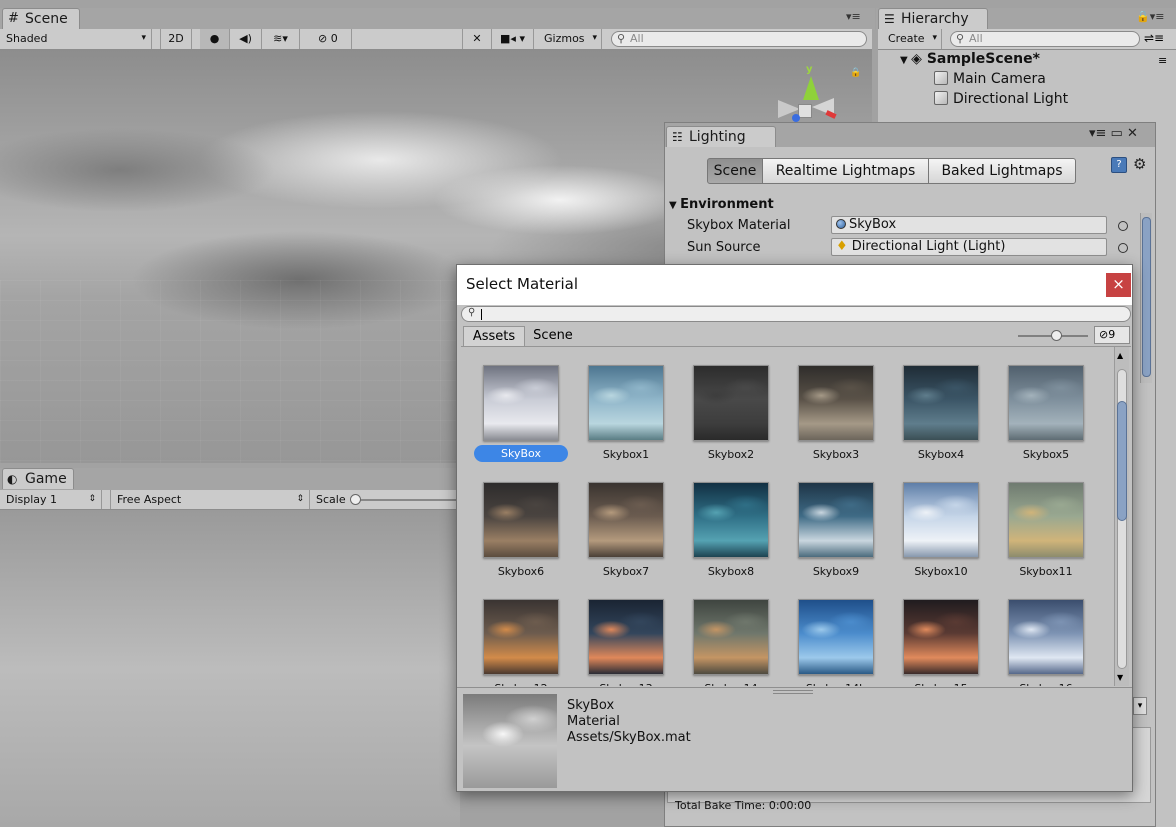 The width and height of the screenshot is (1176, 827). I want to click on dialog-close-button: ×, so click(1118, 285).